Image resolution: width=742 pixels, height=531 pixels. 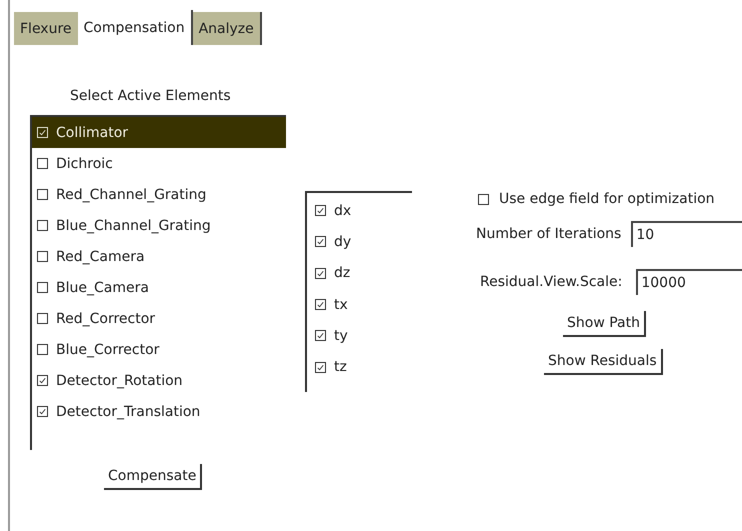 I want to click on list-item: Dichroic, so click(x=159, y=163).